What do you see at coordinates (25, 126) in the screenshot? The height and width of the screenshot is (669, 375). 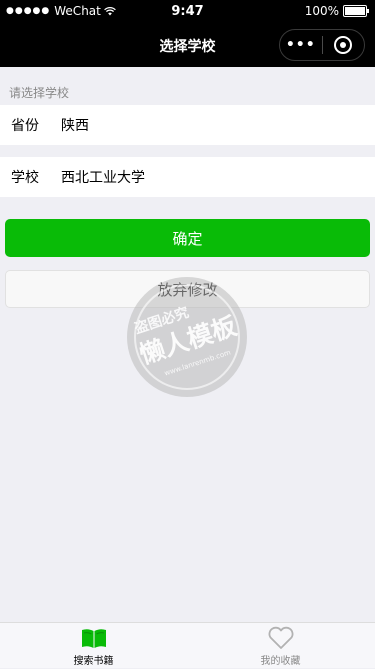 I see `province-label: 省份` at bounding box center [25, 126].